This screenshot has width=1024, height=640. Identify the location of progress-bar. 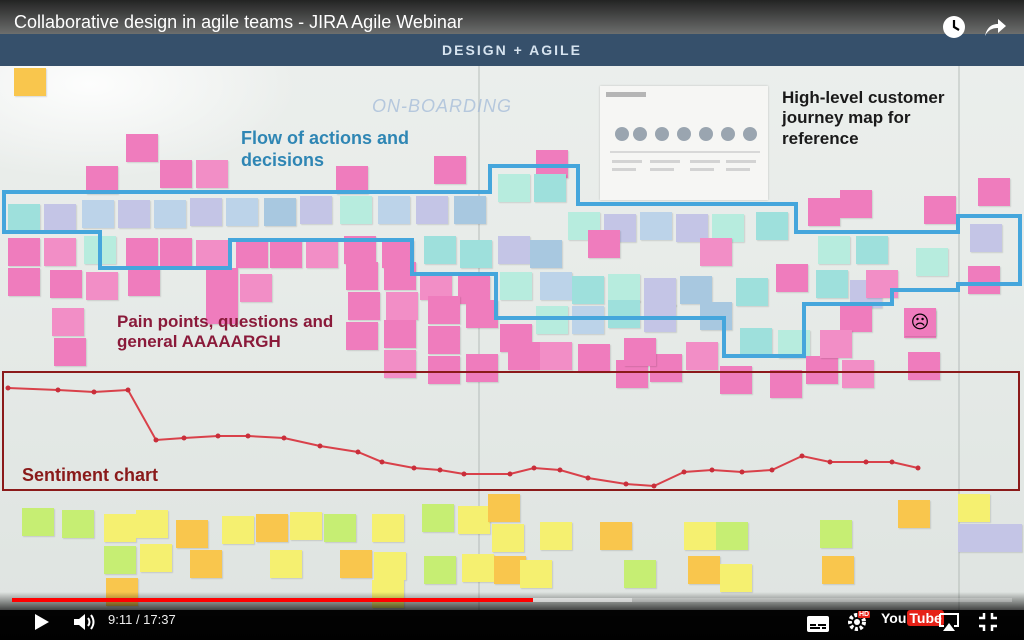
(512, 600).